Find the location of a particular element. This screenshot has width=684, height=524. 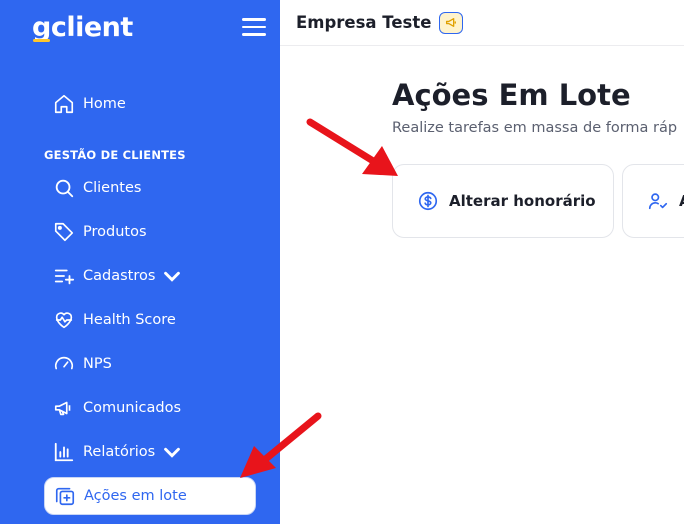

sidebar-item-produtos: Produtos is located at coordinates (150, 232).